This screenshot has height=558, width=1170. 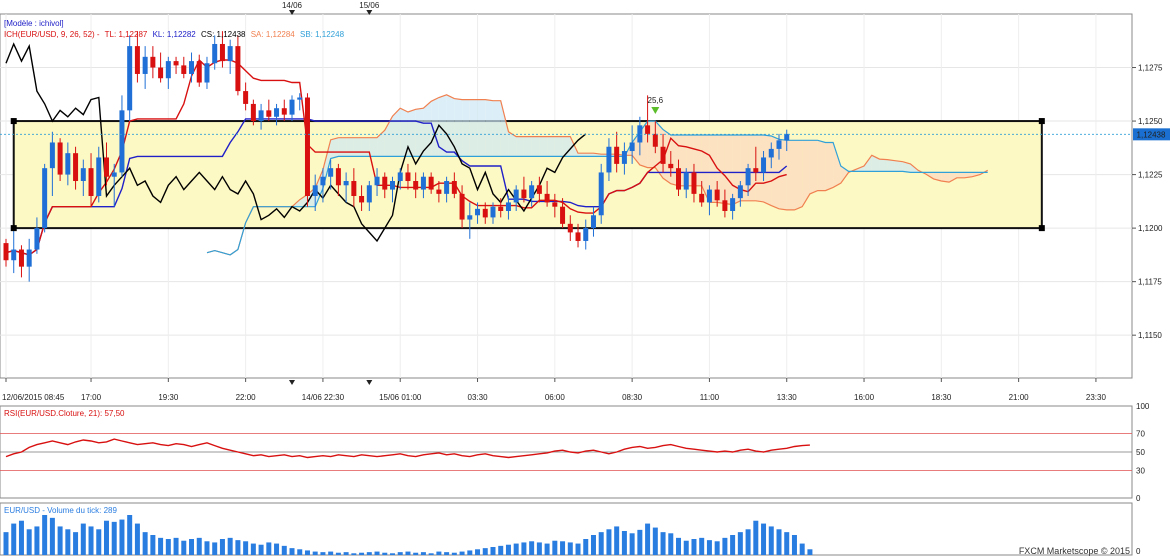 What do you see at coordinates (1150, 121) in the screenshot?
I see `price-tick-label: 1,1250` at bounding box center [1150, 121].